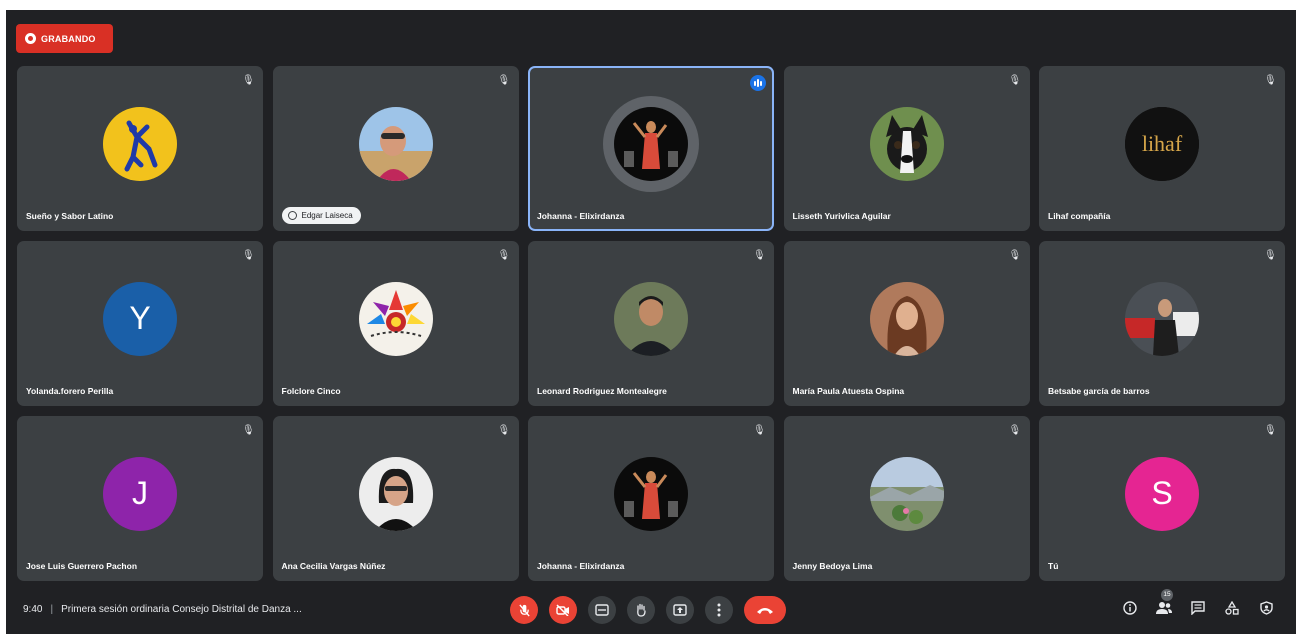 The height and width of the screenshot is (634, 1296). I want to click on participant-name: Yolanda.forero Perilla, so click(70, 391).